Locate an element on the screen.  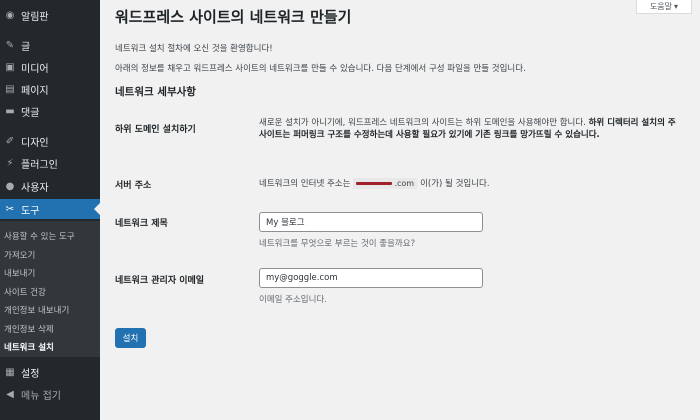
sidebar-item-tools: ✂ 도구 is located at coordinates (50, 209).